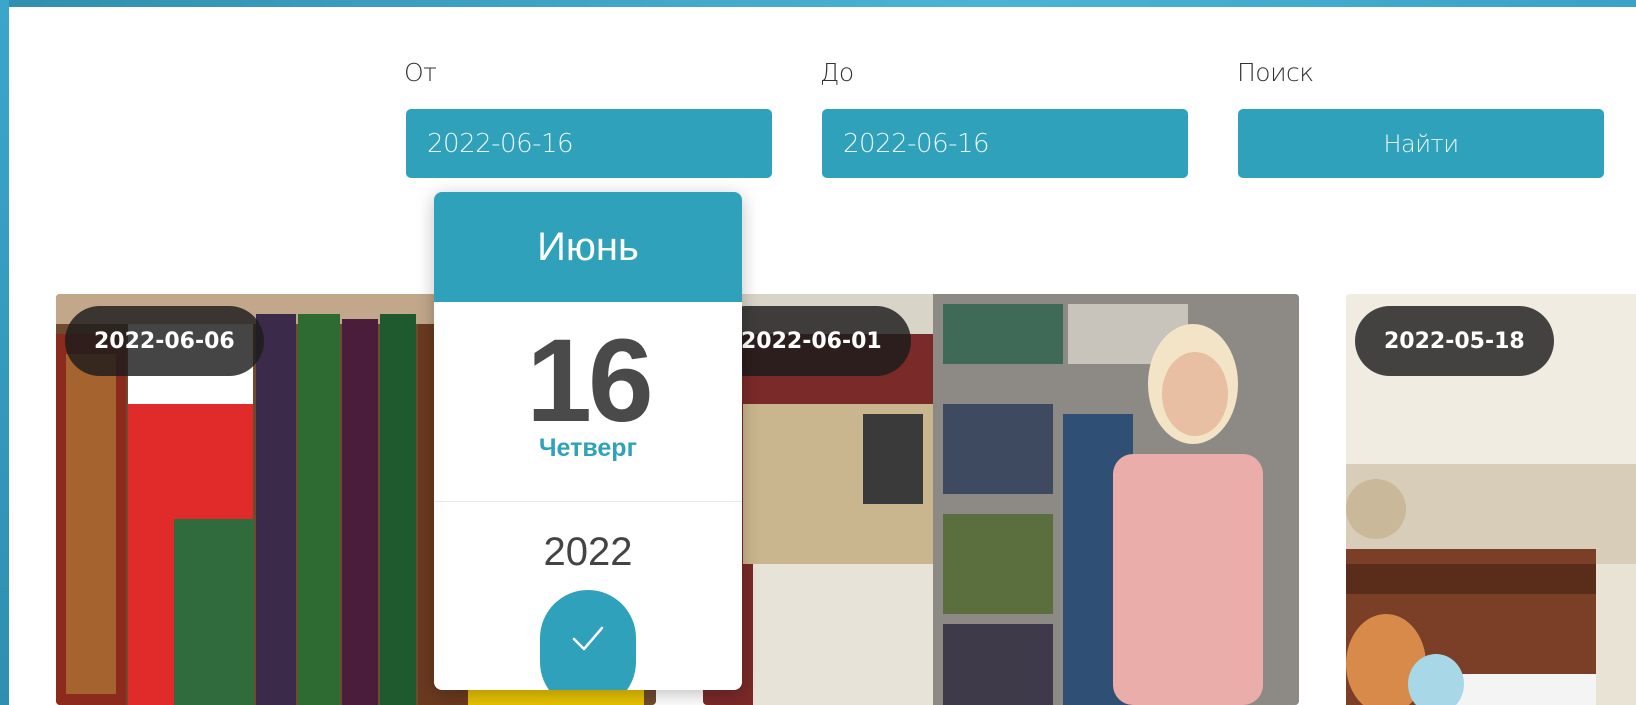  What do you see at coordinates (164, 341) in the screenshot?
I see `card-date-badge: 2022-06-06` at bounding box center [164, 341].